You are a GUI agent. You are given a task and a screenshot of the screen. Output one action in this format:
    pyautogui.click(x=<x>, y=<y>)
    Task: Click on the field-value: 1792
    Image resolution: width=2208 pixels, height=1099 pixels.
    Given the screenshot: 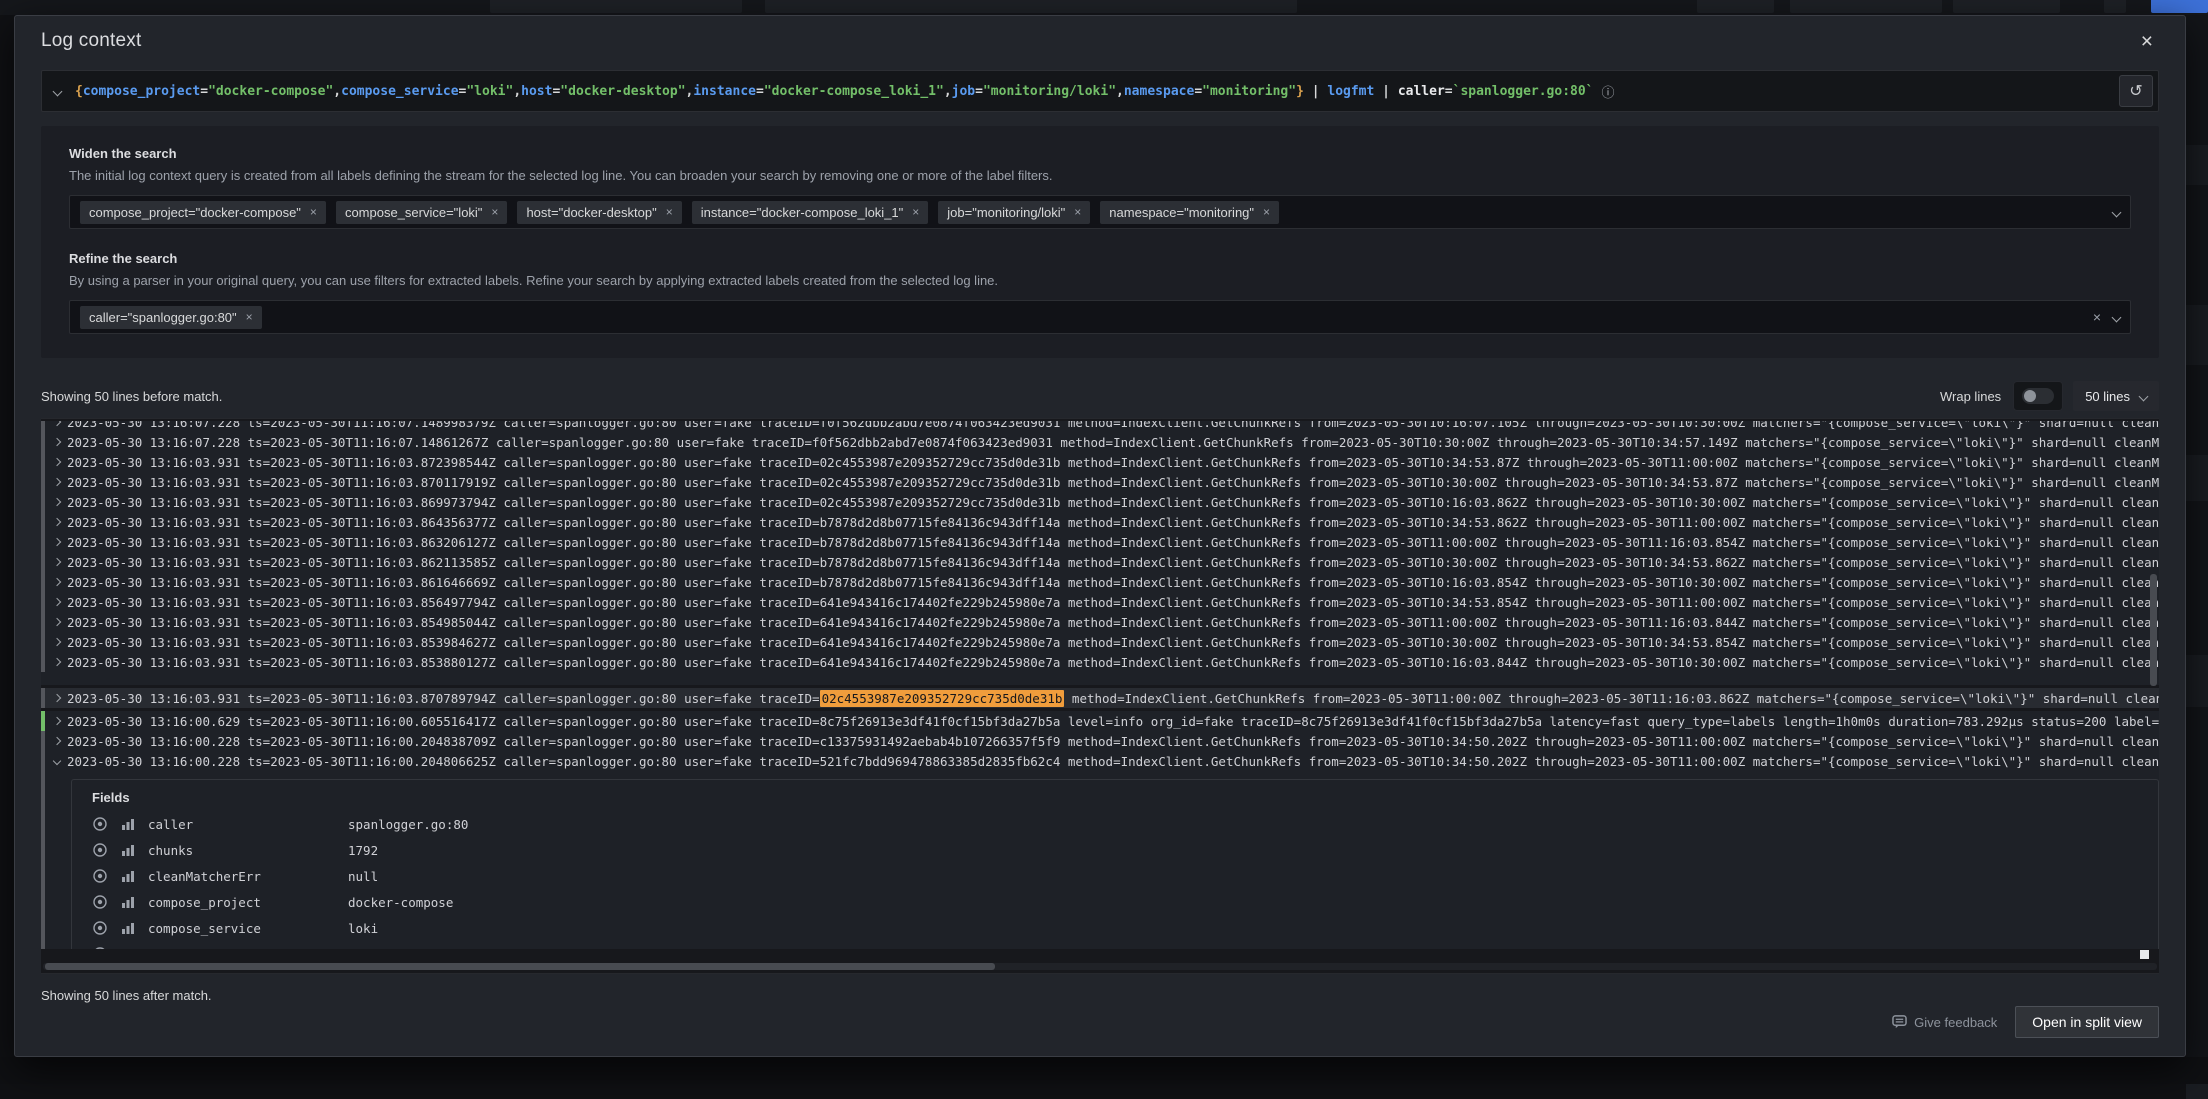 What is the action you would take?
    pyautogui.click(x=363, y=850)
    